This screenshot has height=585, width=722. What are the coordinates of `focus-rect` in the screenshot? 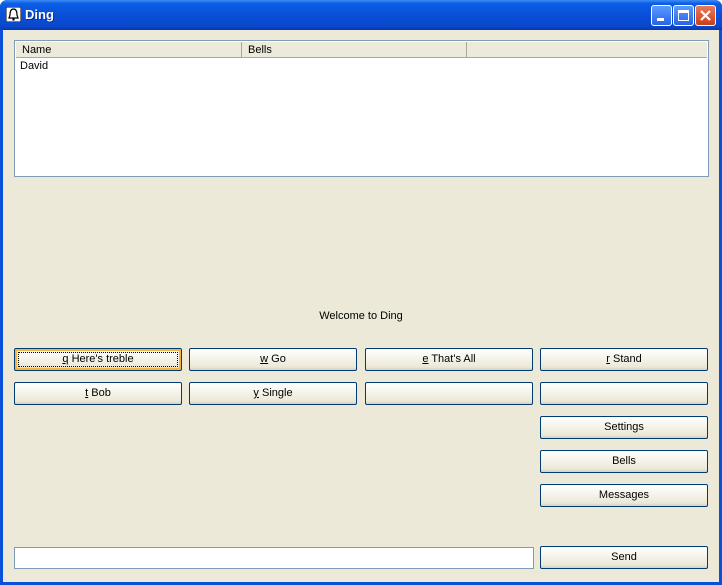 It's located at (98, 359).